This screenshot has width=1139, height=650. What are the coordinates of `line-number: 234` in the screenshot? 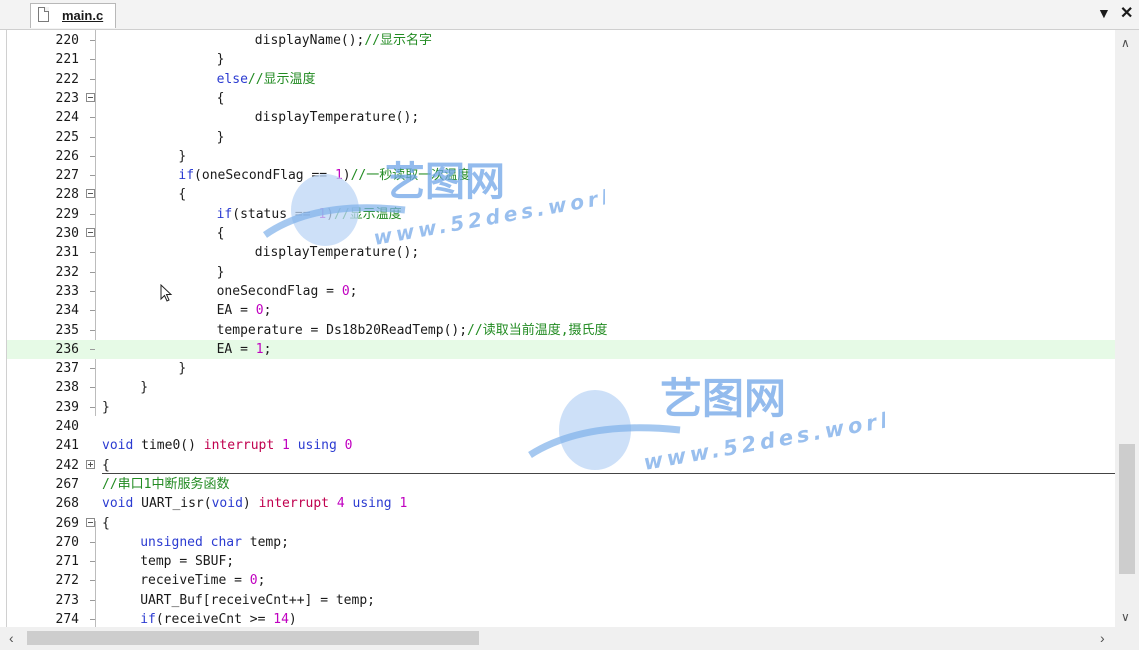 It's located at (67, 311).